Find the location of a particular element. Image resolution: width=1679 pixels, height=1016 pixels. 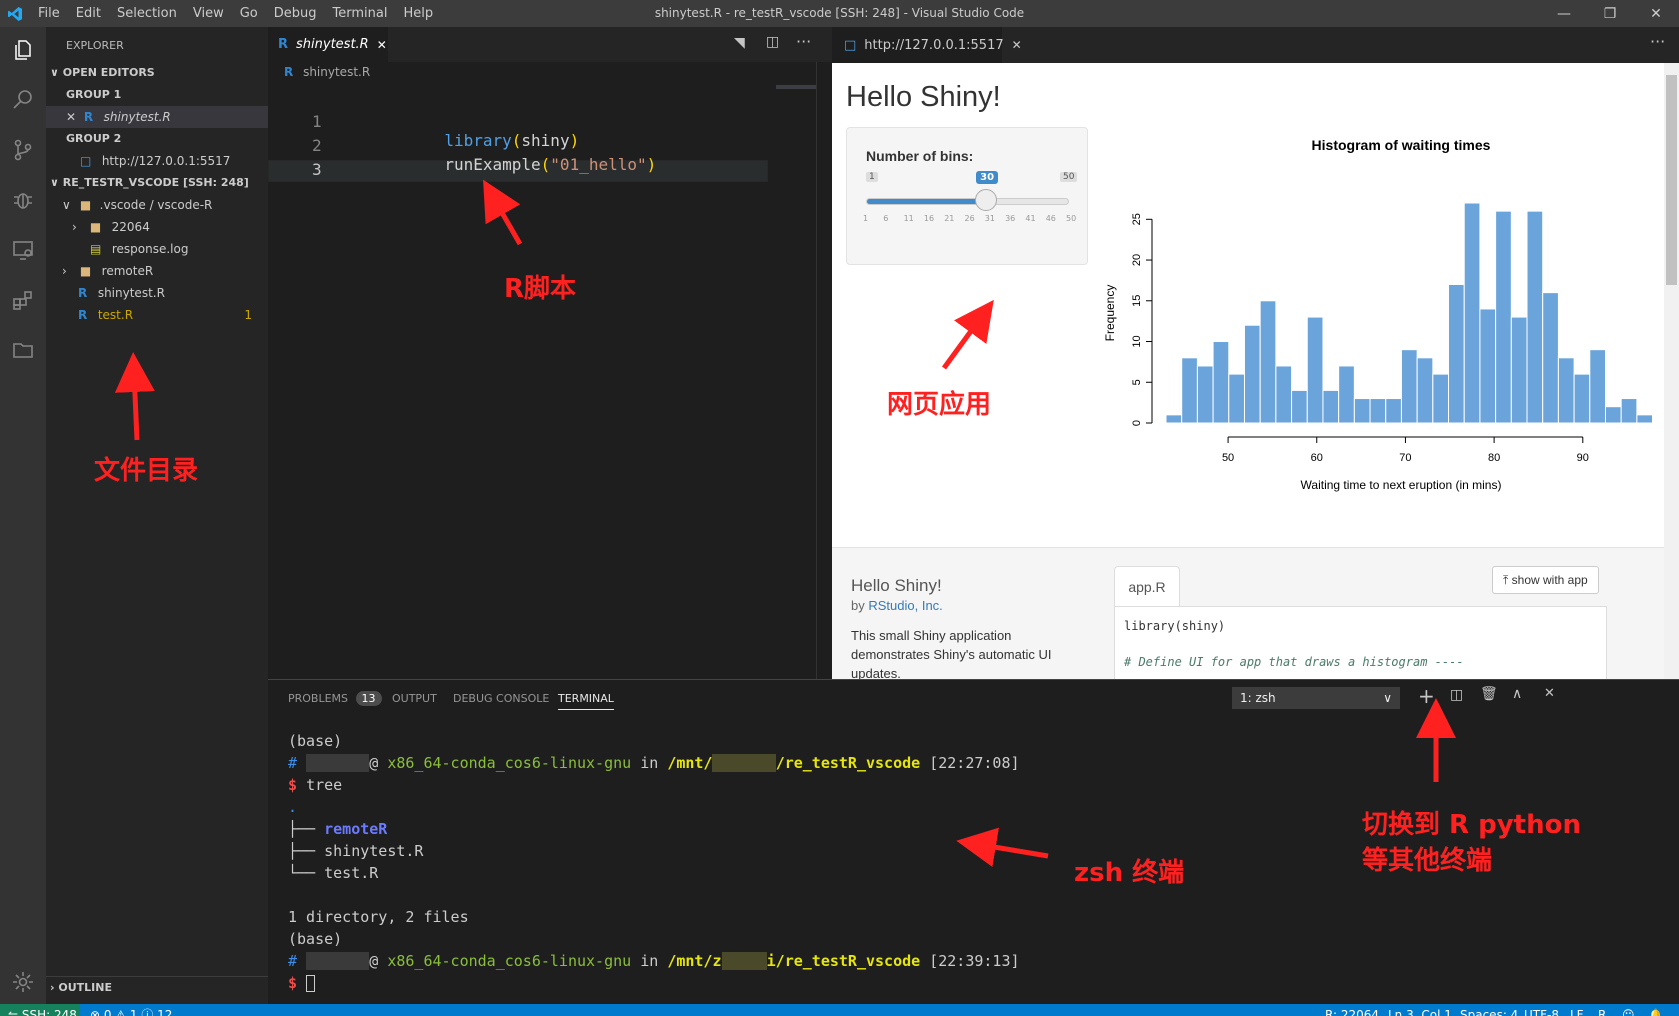

tree-remoteR-folder: › ■ remoteR is located at coordinates (157, 271).